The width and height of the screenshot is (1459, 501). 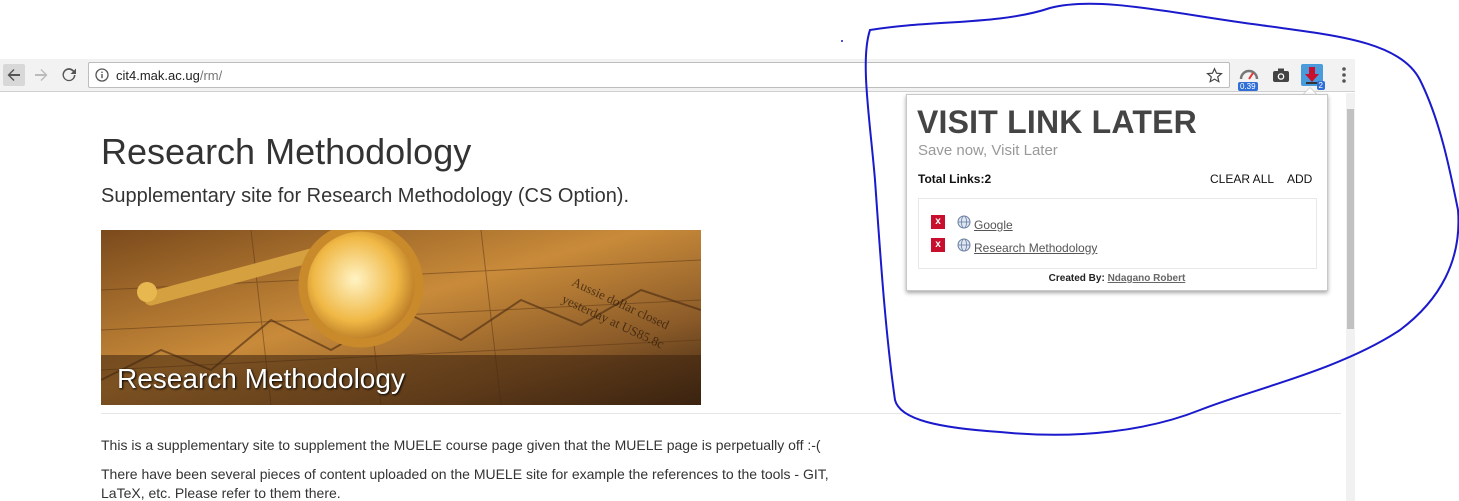 I want to click on list-item: x Research Methodology, so click(x=1116, y=247).